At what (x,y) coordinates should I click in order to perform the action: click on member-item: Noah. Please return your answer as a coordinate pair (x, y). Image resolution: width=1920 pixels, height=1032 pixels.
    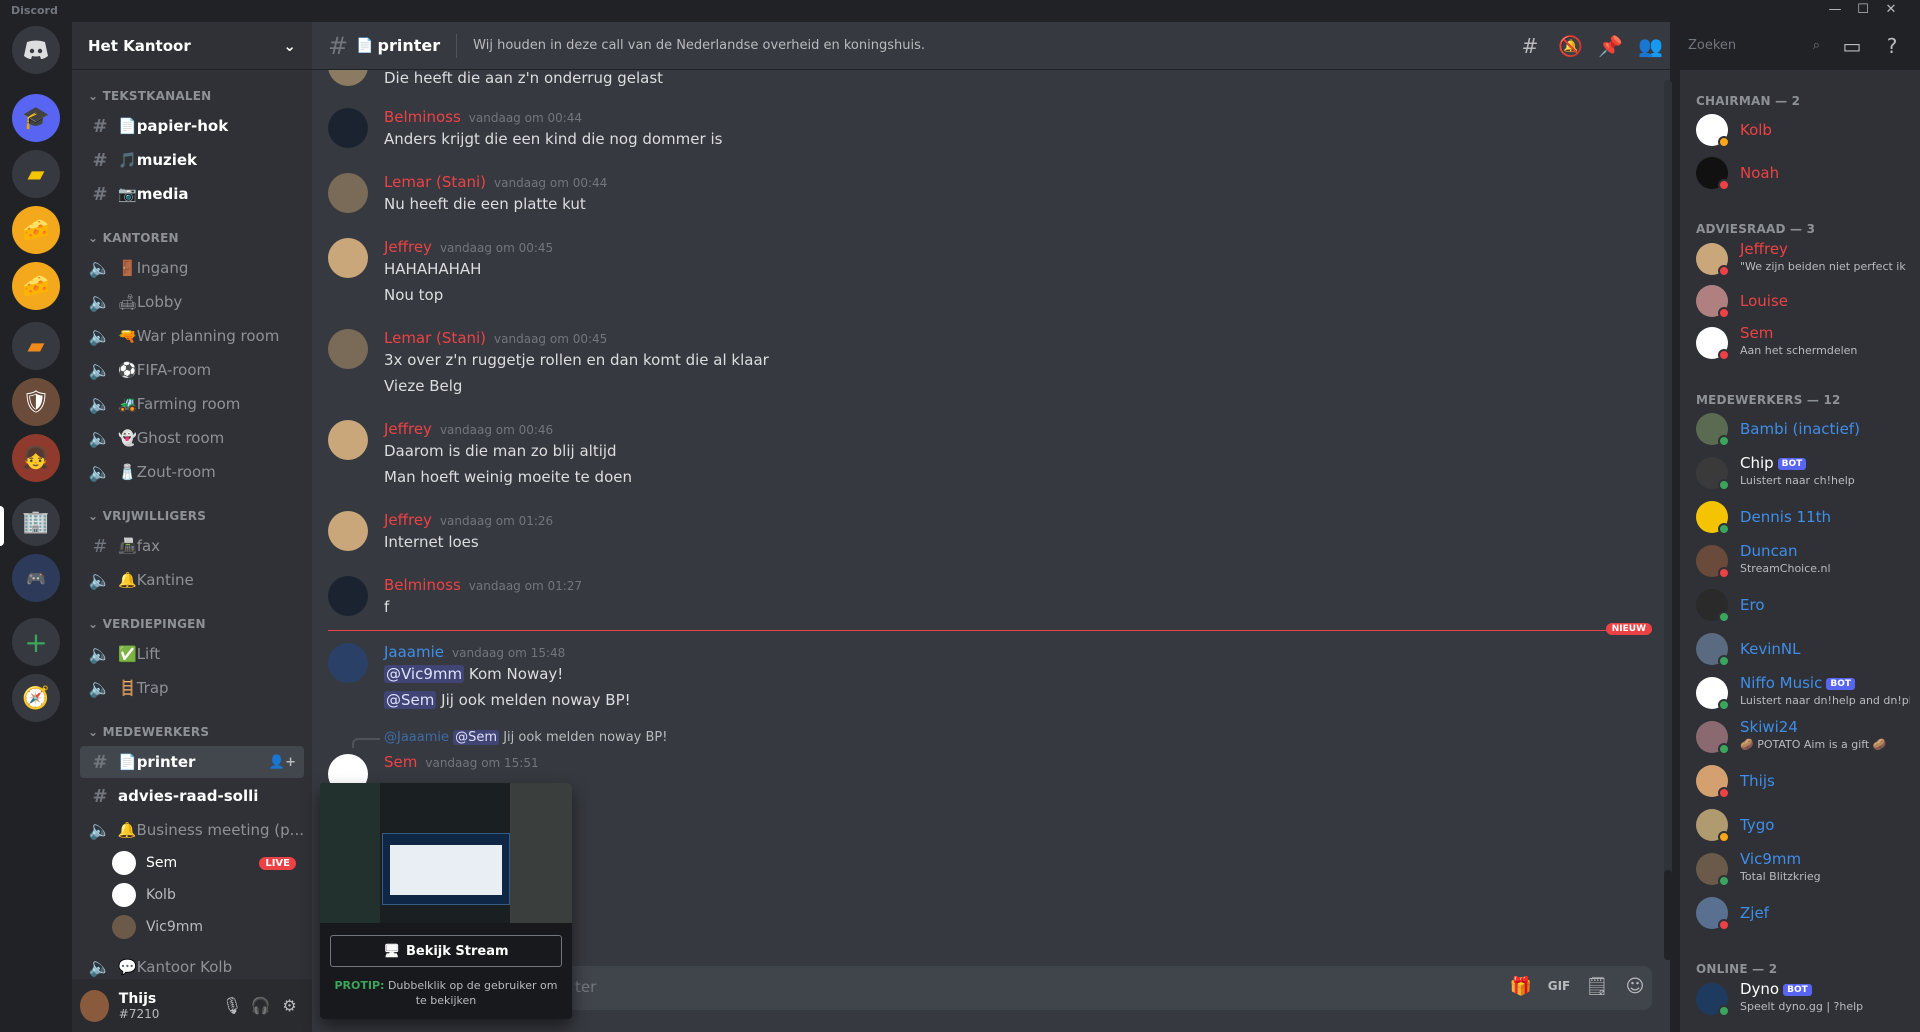
    Looking at the image, I should click on (1802, 173).